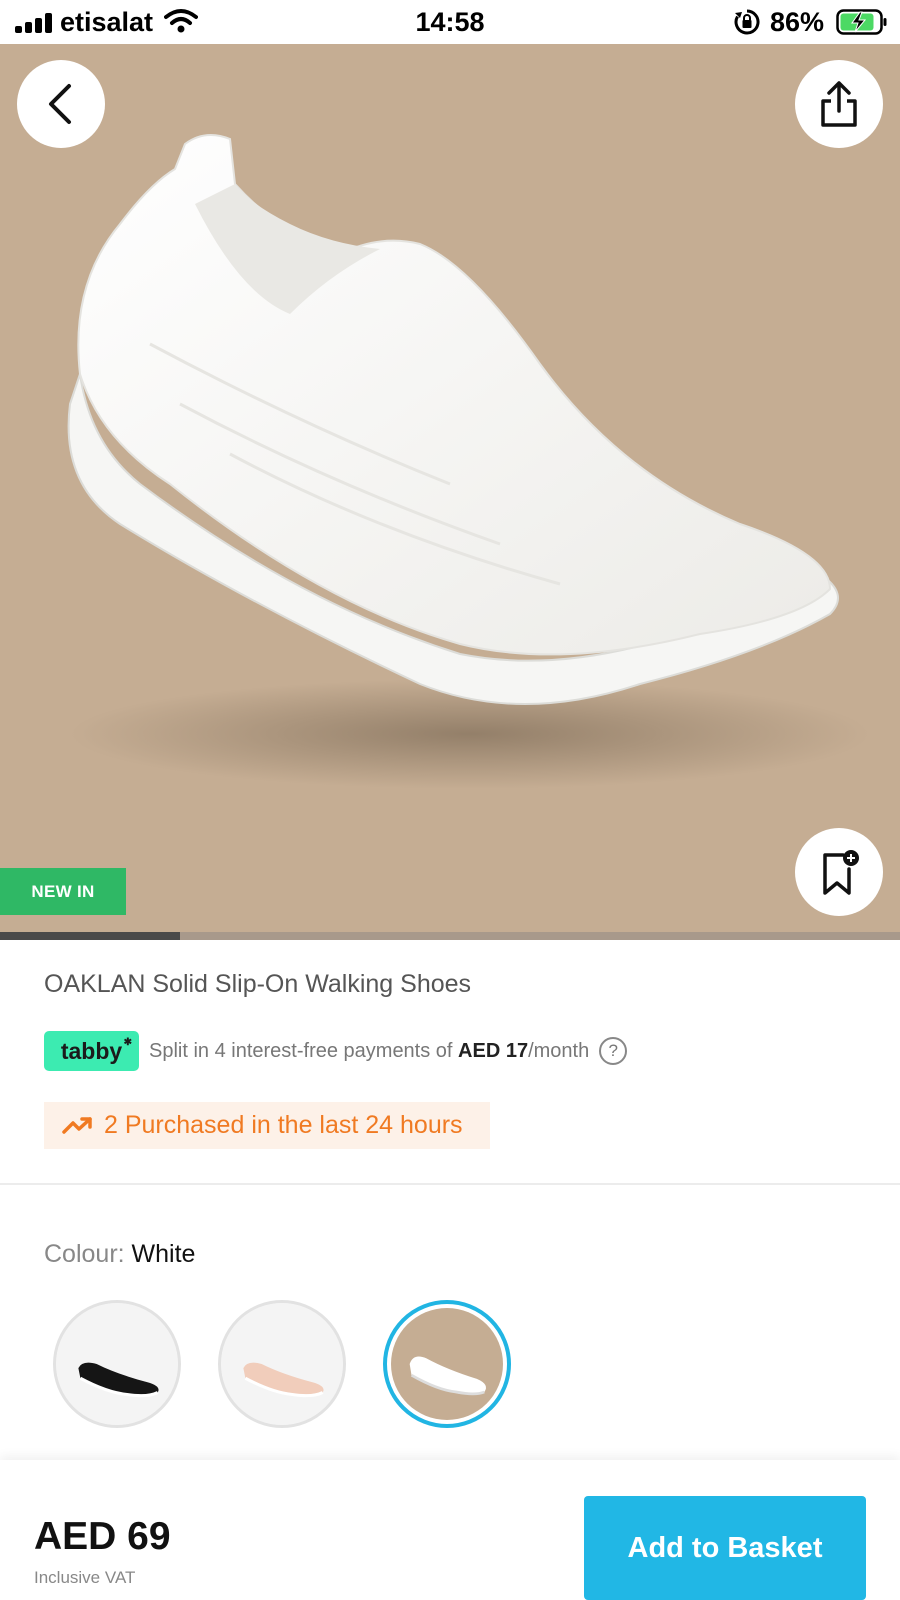 This screenshot has height=1600, width=900. What do you see at coordinates (493, 1050) in the screenshot?
I see `tabby-amount: AED 17` at bounding box center [493, 1050].